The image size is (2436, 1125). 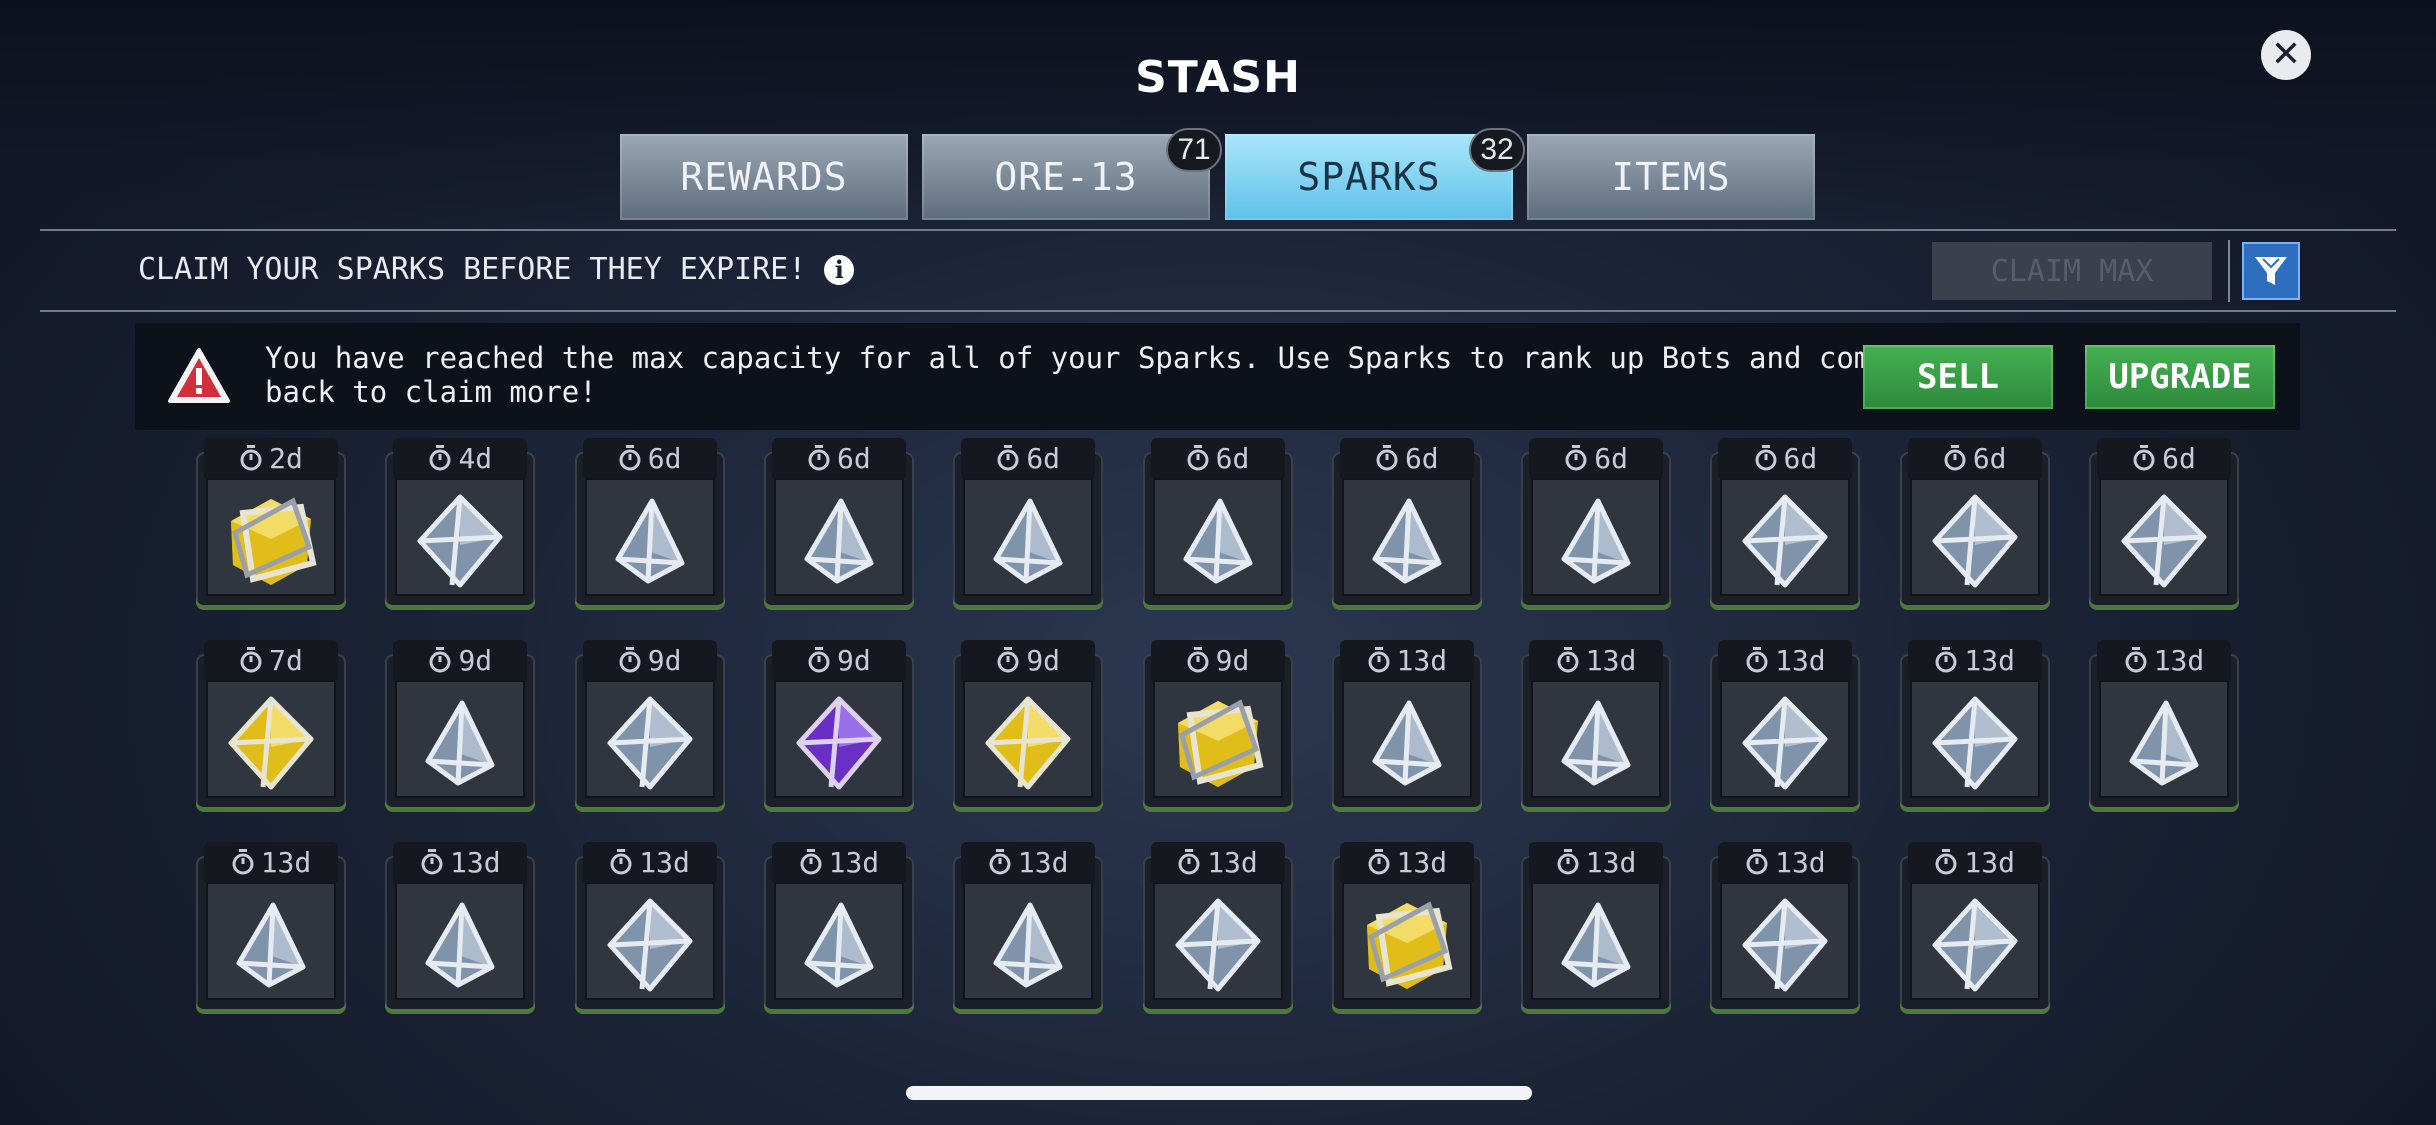 I want to click on tab-sparks: SPARKS 32, so click(x=1375, y=174).